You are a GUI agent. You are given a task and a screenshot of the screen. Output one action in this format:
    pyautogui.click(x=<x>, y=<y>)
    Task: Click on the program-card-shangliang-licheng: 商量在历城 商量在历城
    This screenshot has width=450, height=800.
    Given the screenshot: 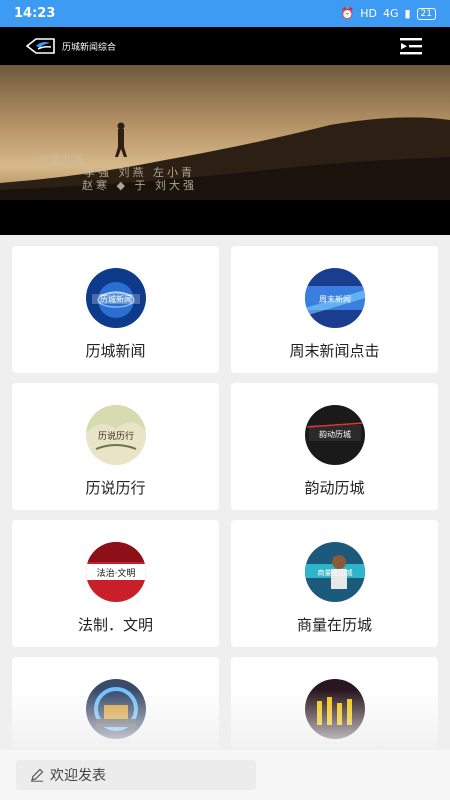 What is the action you would take?
    pyautogui.click(x=334, y=583)
    